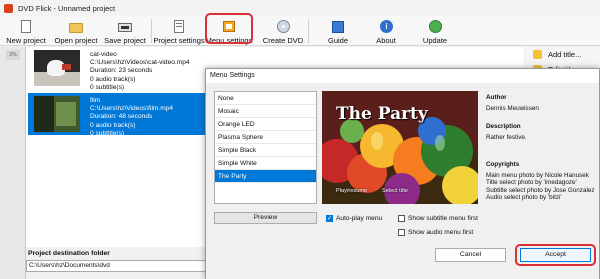  Describe the element at coordinates (503, 126) in the screenshot. I see `description-heading: Description` at that location.